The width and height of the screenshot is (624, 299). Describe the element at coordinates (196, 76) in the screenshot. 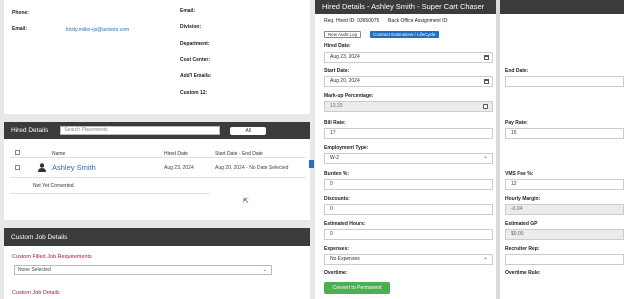

I see `right-label-addl-emails: Add'l Emails:` at that location.